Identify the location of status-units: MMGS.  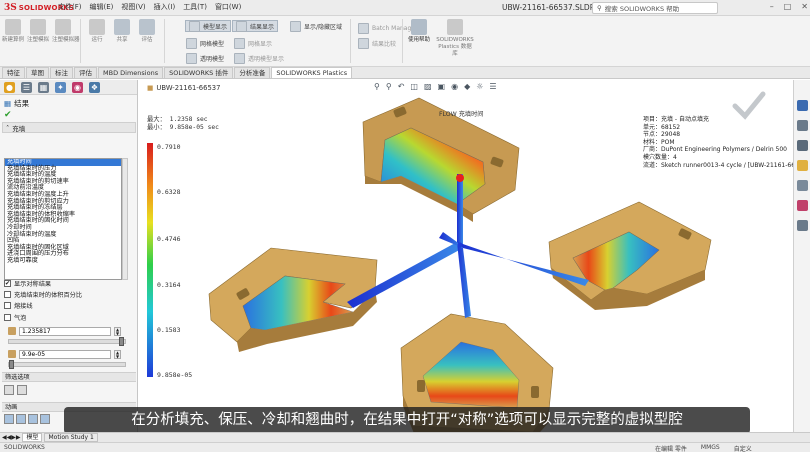
(710, 448).